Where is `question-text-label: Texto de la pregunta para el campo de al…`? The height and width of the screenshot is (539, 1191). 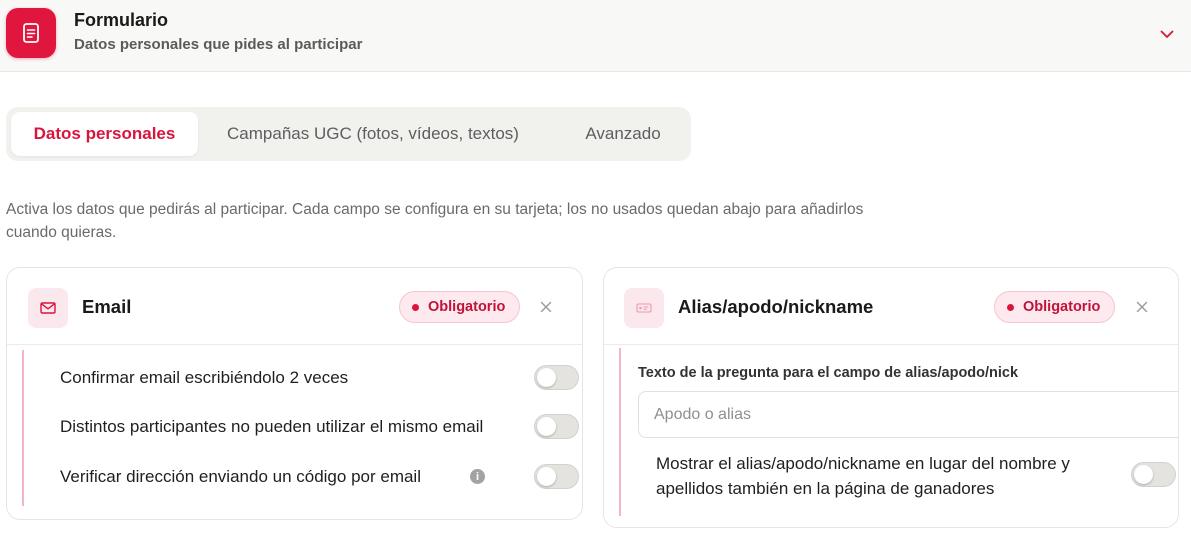 question-text-label: Texto de la pregunta para el campo de al… is located at coordinates (828, 373).